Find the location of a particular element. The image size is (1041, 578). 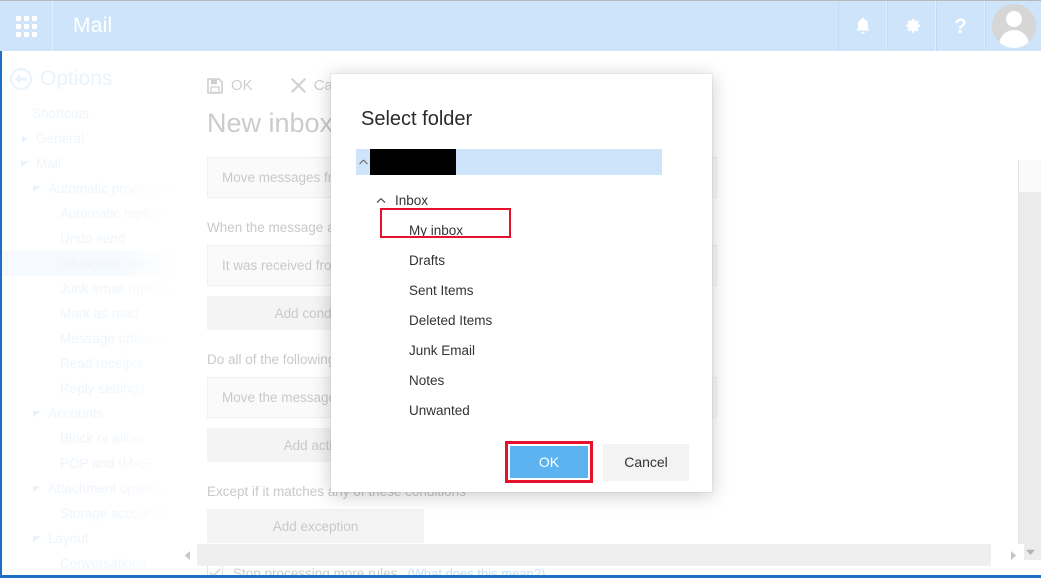

sidebar-item-label: Inbox and sweep rules is located at coordinates (121, 263).